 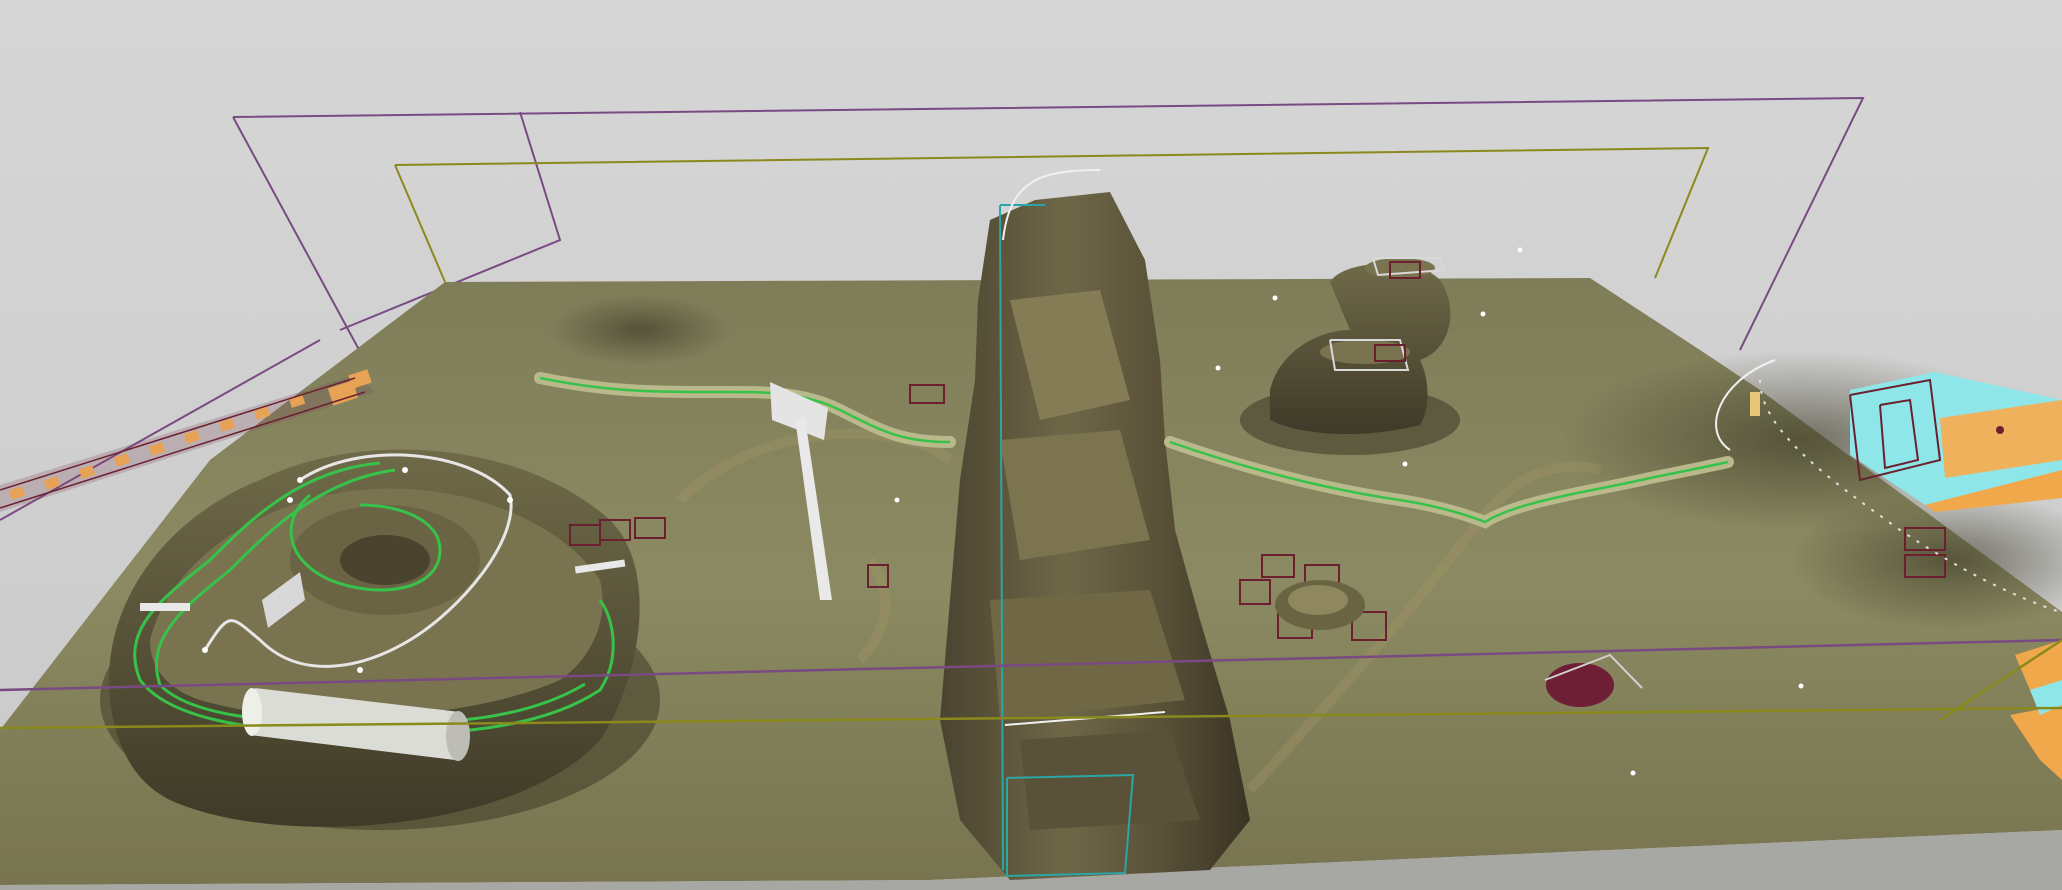 What do you see at coordinates (1320, 605) in the screenshot?
I see `dirt-crater` at bounding box center [1320, 605].